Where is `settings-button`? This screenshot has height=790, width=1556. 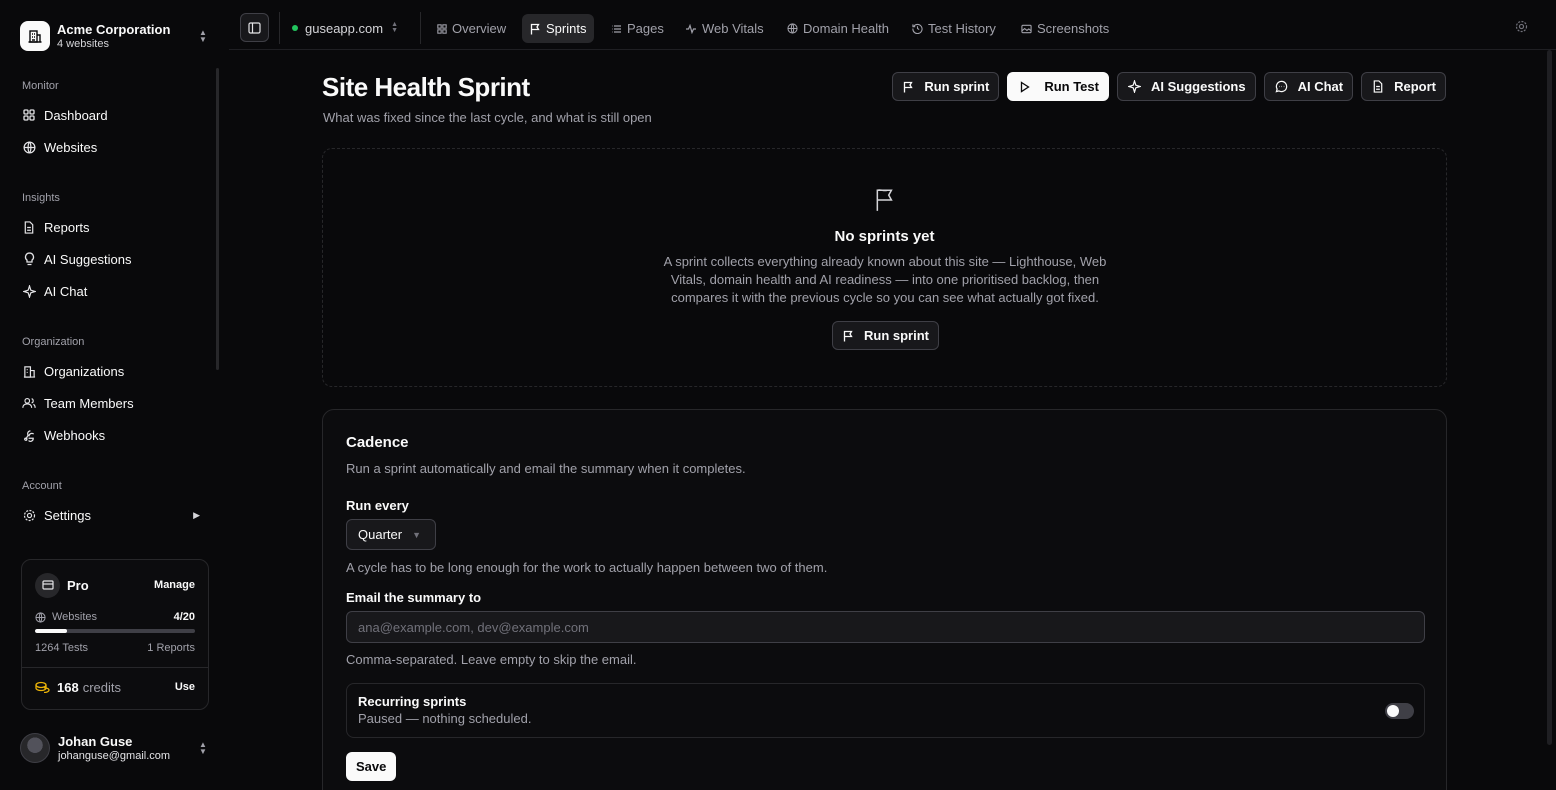 settings-button is located at coordinates (1521, 28).